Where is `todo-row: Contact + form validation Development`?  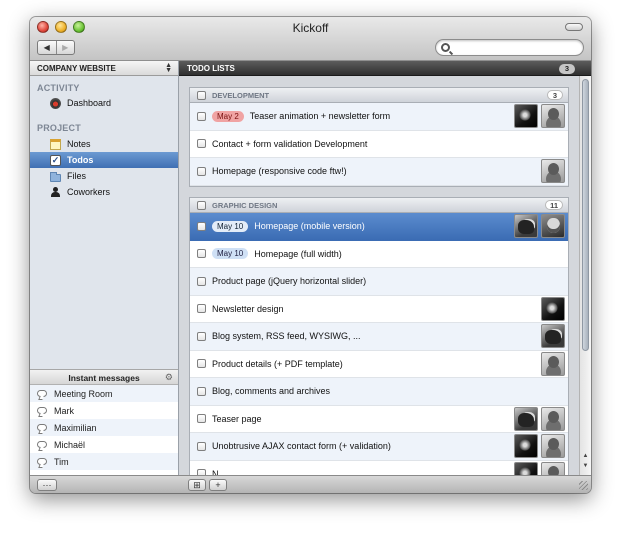
todo-row: Contact + form validation Development is located at coordinates (379, 144).